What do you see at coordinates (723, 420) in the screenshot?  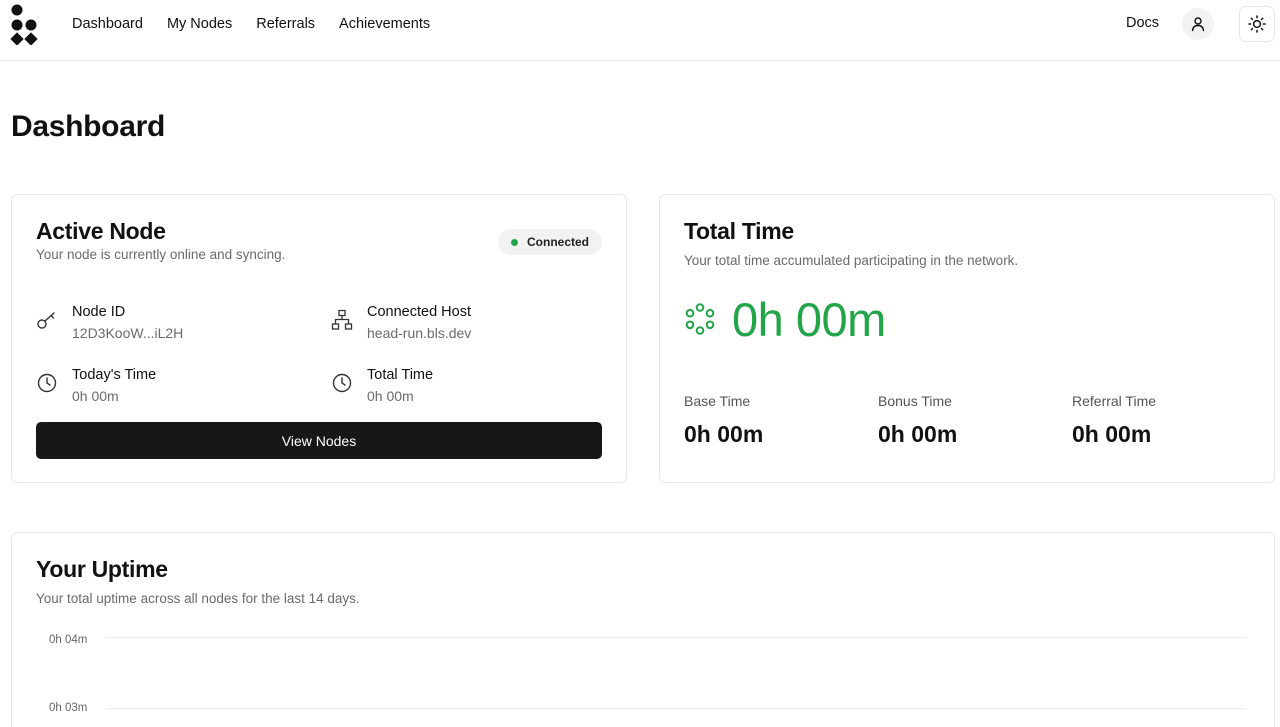 I see `base-time-stat: Base Time 0h 00m` at bounding box center [723, 420].